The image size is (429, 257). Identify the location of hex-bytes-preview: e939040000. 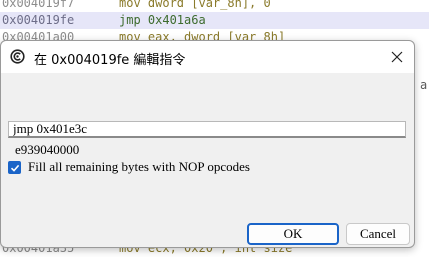
(47, 149).